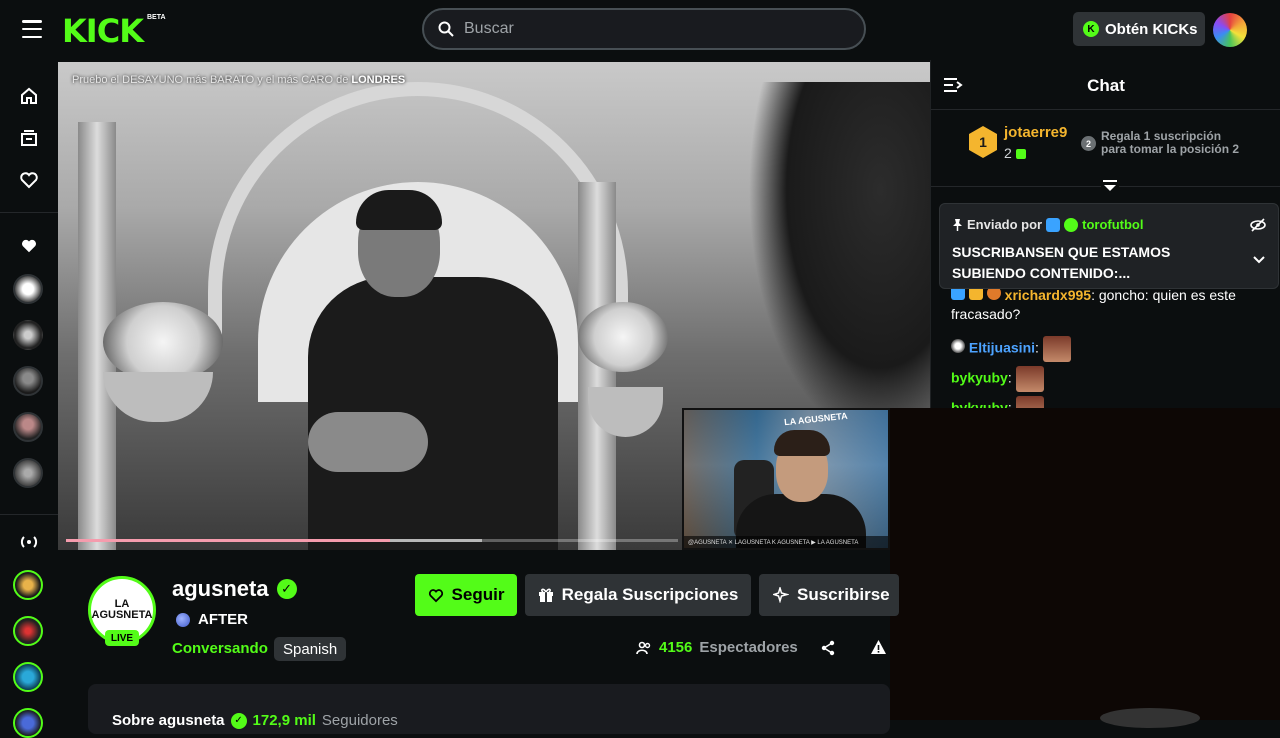  Describe the element at coordinates (802, 443) in the screenshot. I see `webcam-person-hair` at that location.